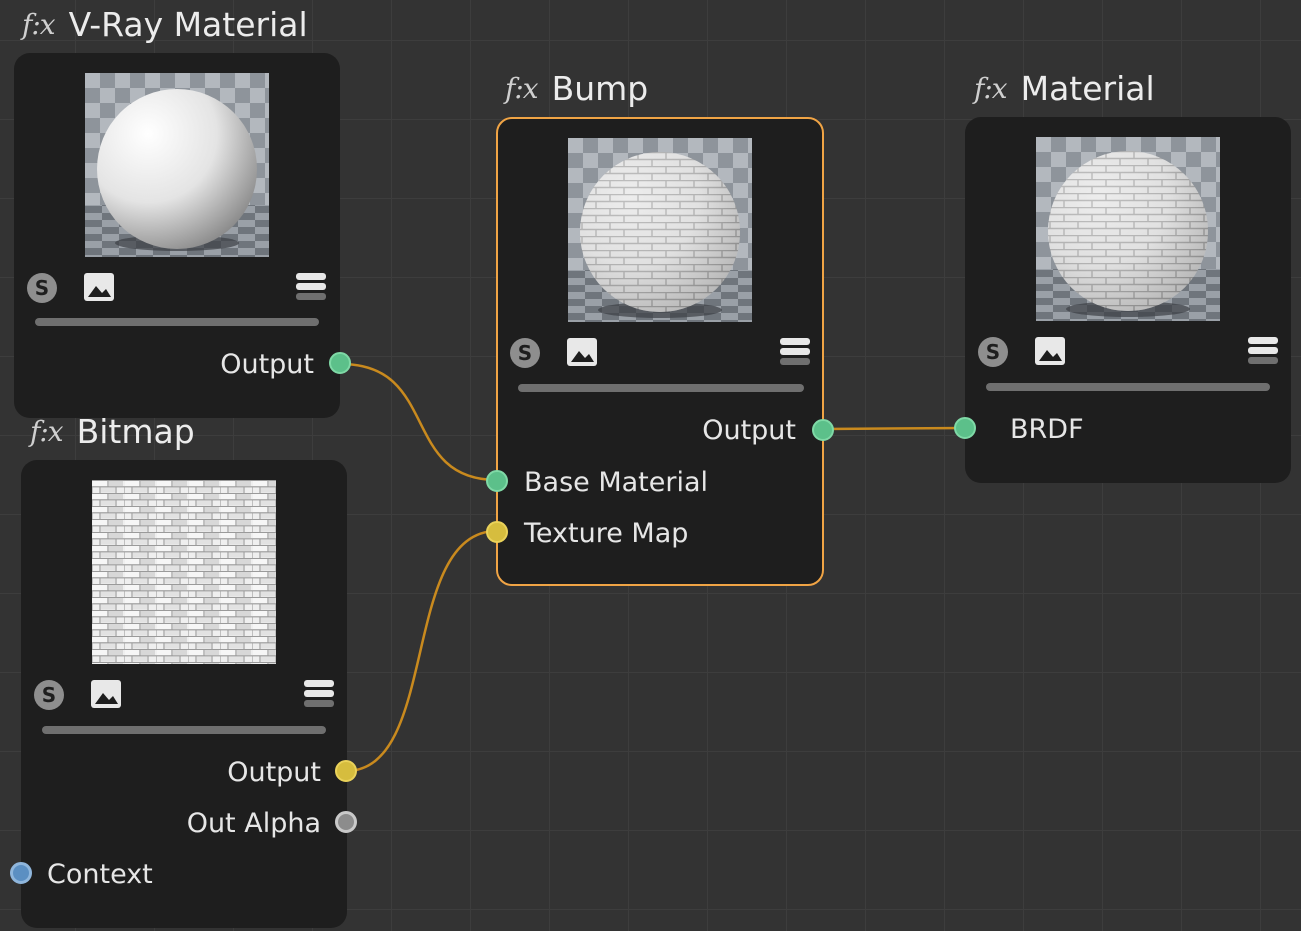  I want to click on wire-bump-to-material-brdf, so click(894, 428).